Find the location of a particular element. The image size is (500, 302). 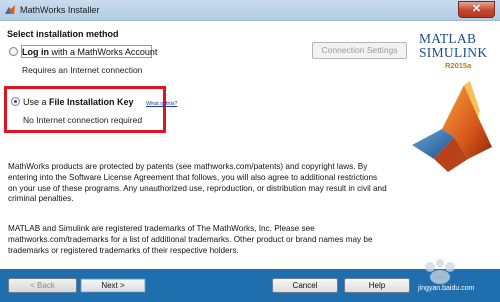

release-label: R2015a is located at coordinates (458, 65).